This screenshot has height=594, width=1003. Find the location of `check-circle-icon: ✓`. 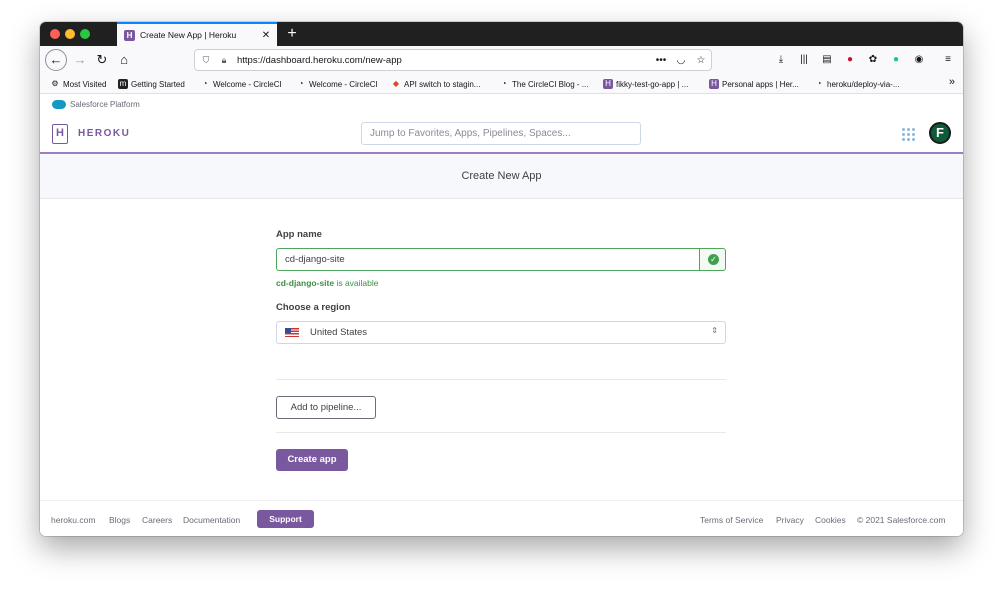

check-circle-icon: ✓ is located at coordinates (713, 259).